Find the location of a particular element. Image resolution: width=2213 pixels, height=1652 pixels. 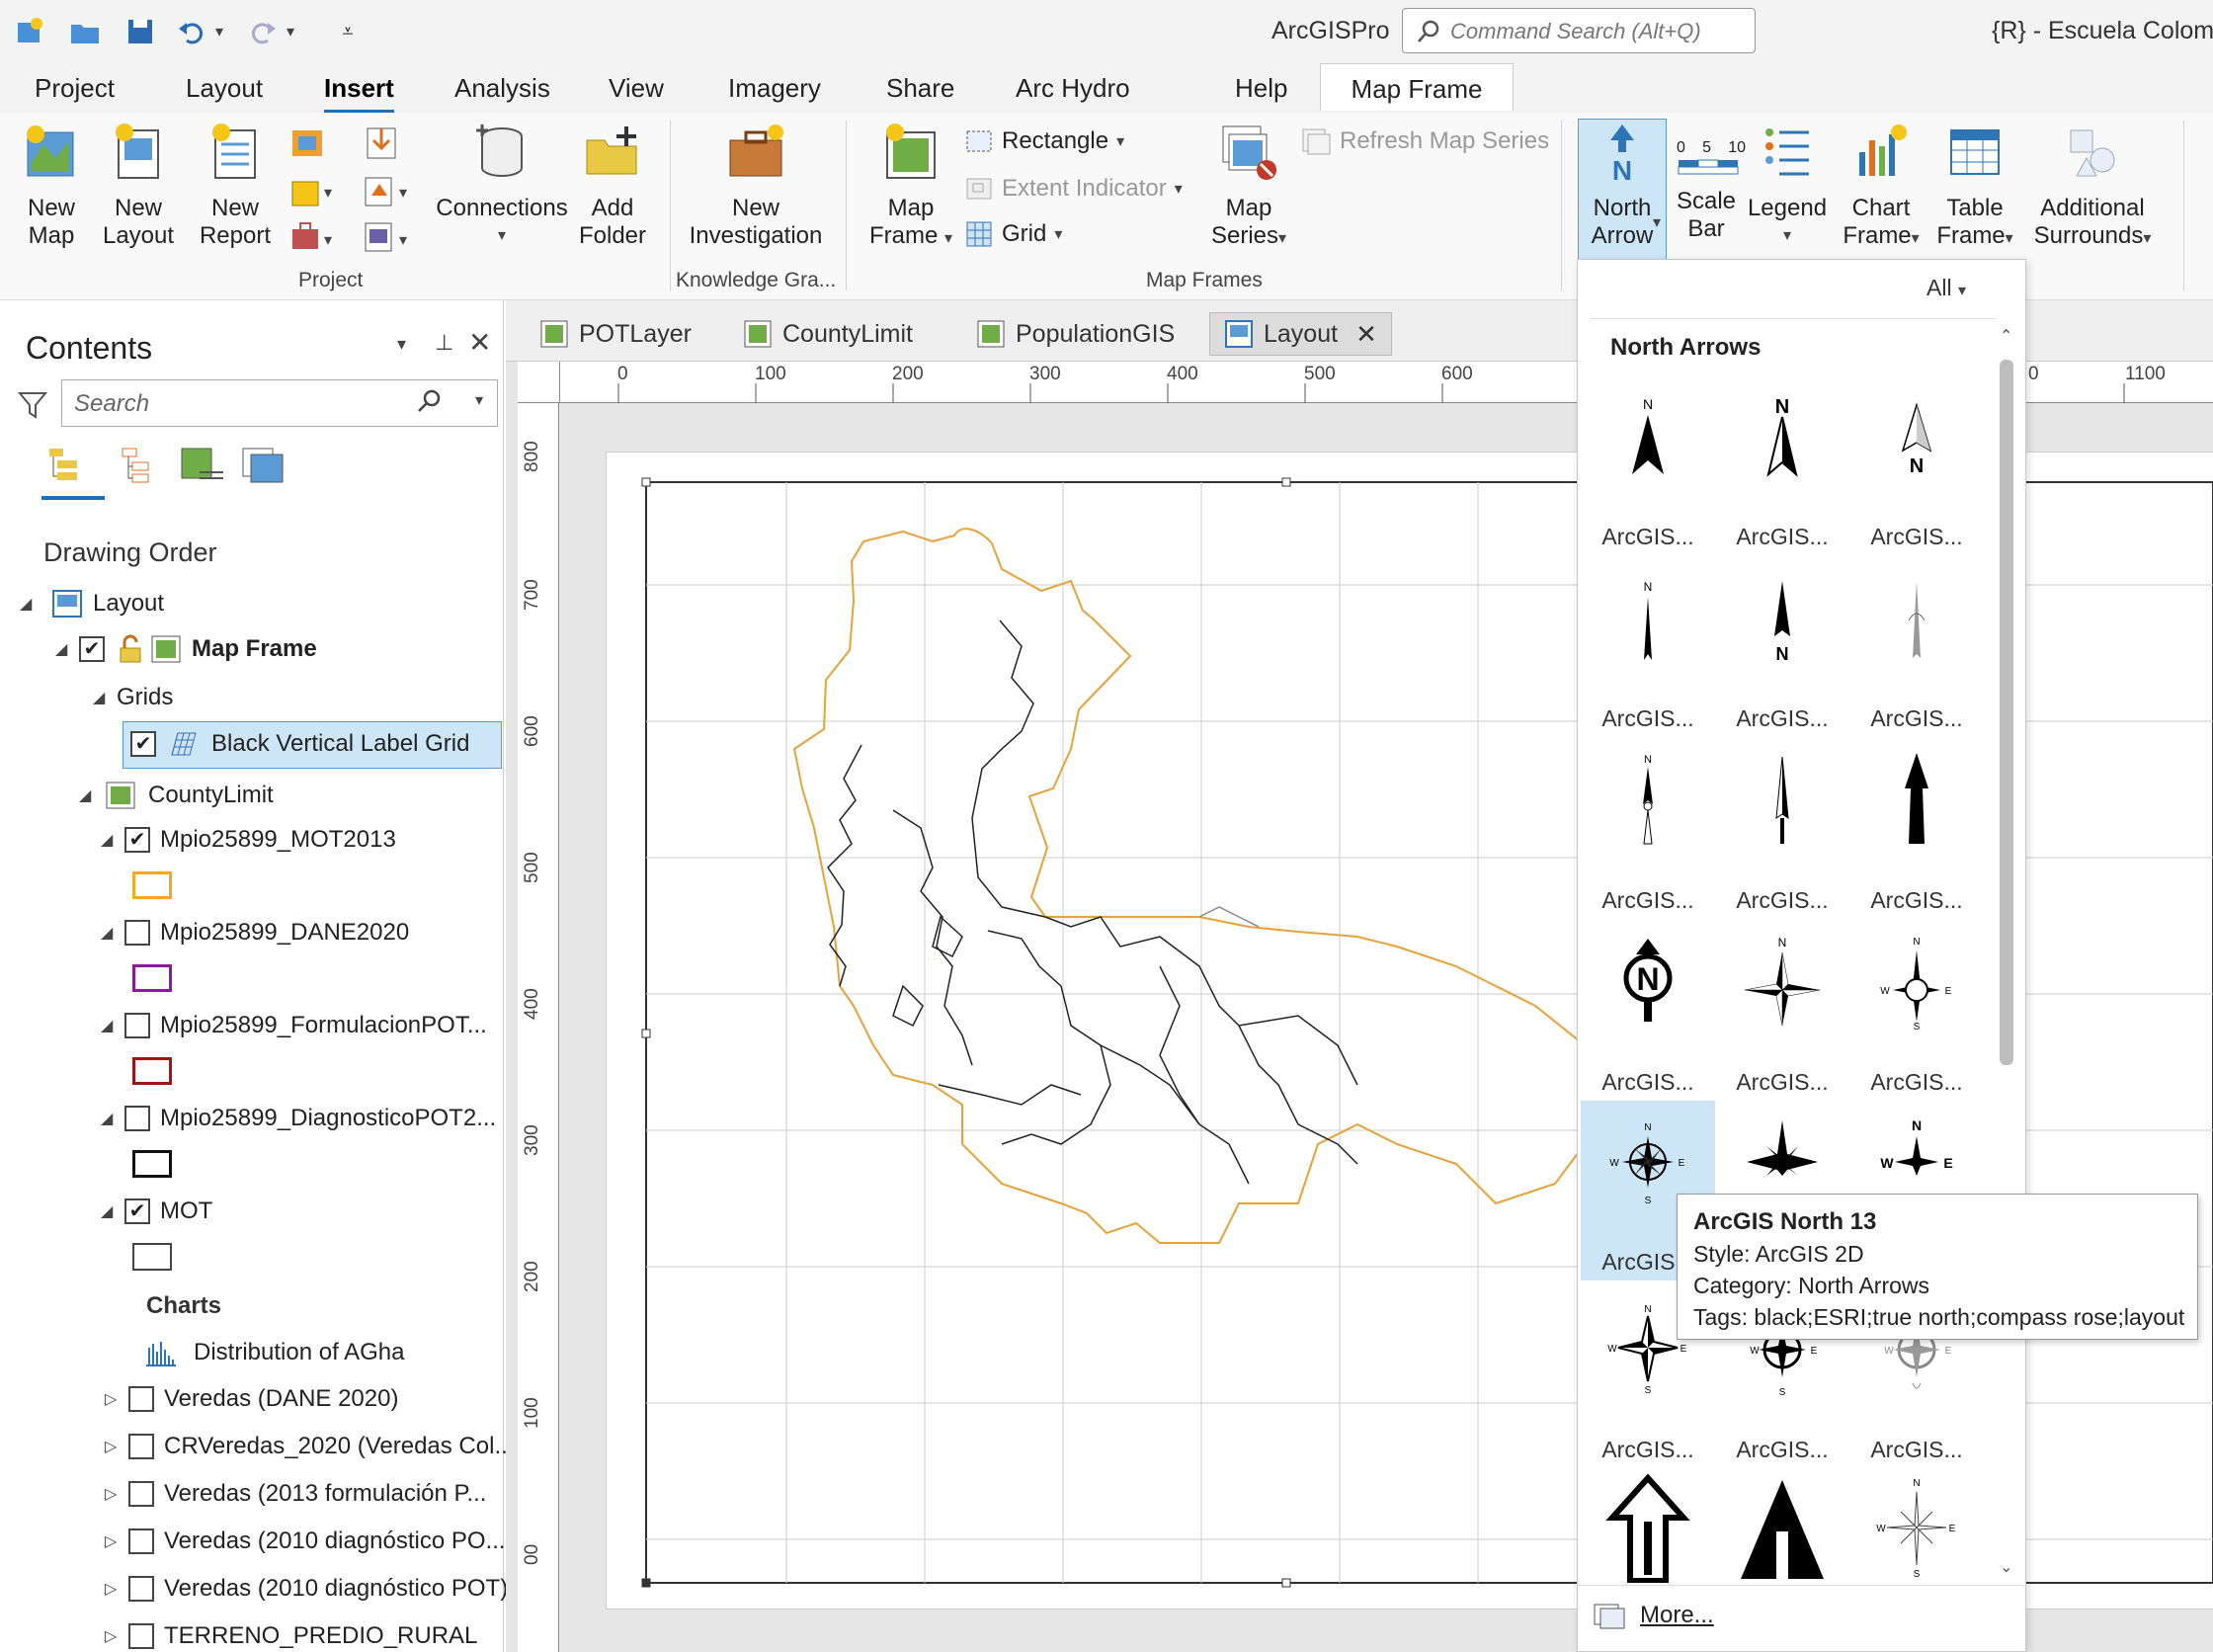

layer-checkbox: ✔ is located at coordinates (137, 840).